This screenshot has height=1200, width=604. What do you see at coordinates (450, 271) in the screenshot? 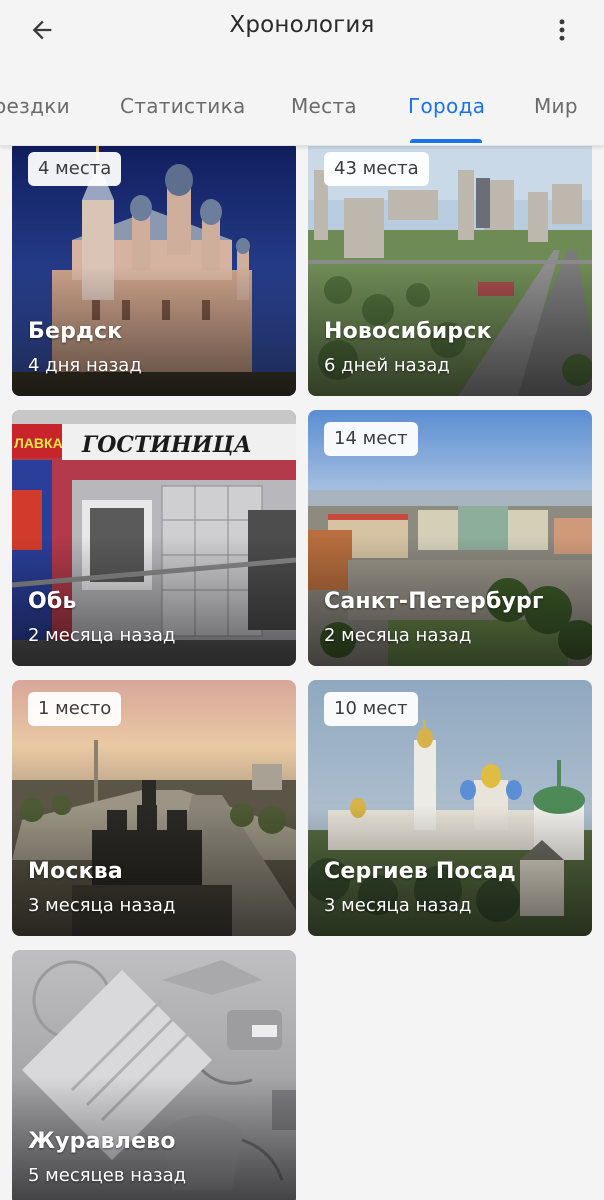
I see `city-card-novosibirsk: 43 места Новосибирск 6 дней назад` at bounding box center [450, 271].